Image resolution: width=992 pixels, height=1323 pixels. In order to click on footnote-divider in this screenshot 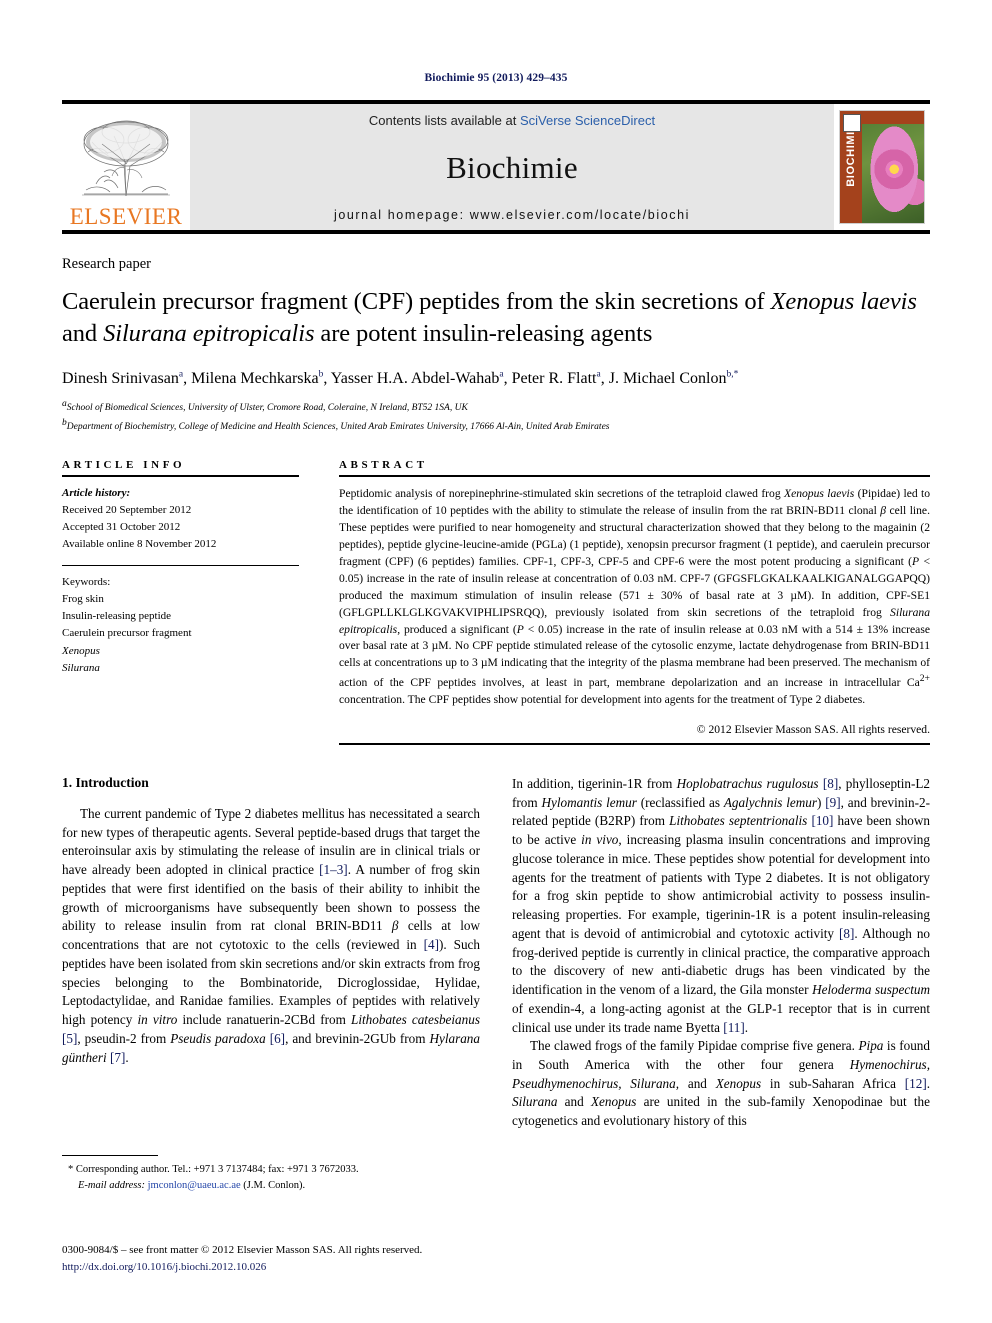, I will do `click(110, 1155)`.